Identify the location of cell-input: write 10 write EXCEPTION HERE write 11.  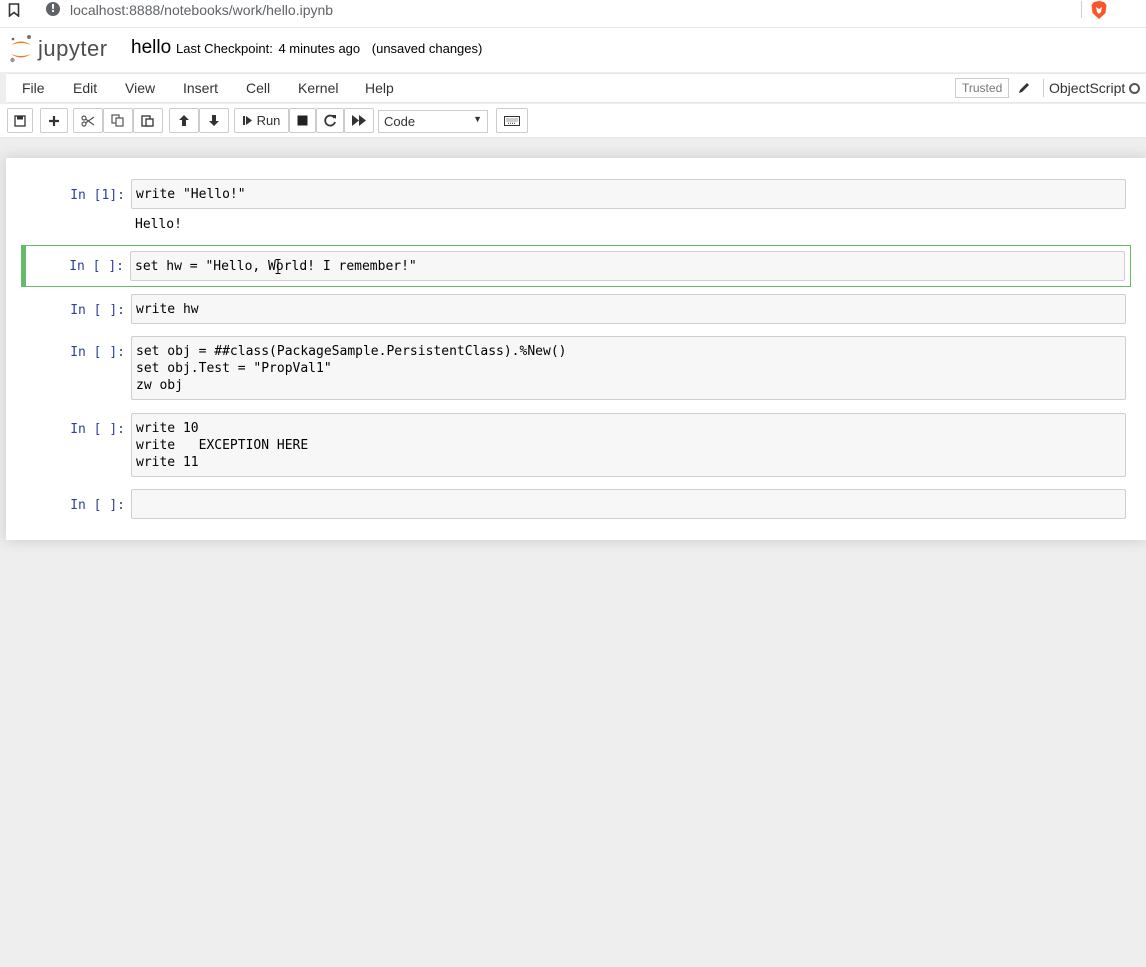
(628, 445).